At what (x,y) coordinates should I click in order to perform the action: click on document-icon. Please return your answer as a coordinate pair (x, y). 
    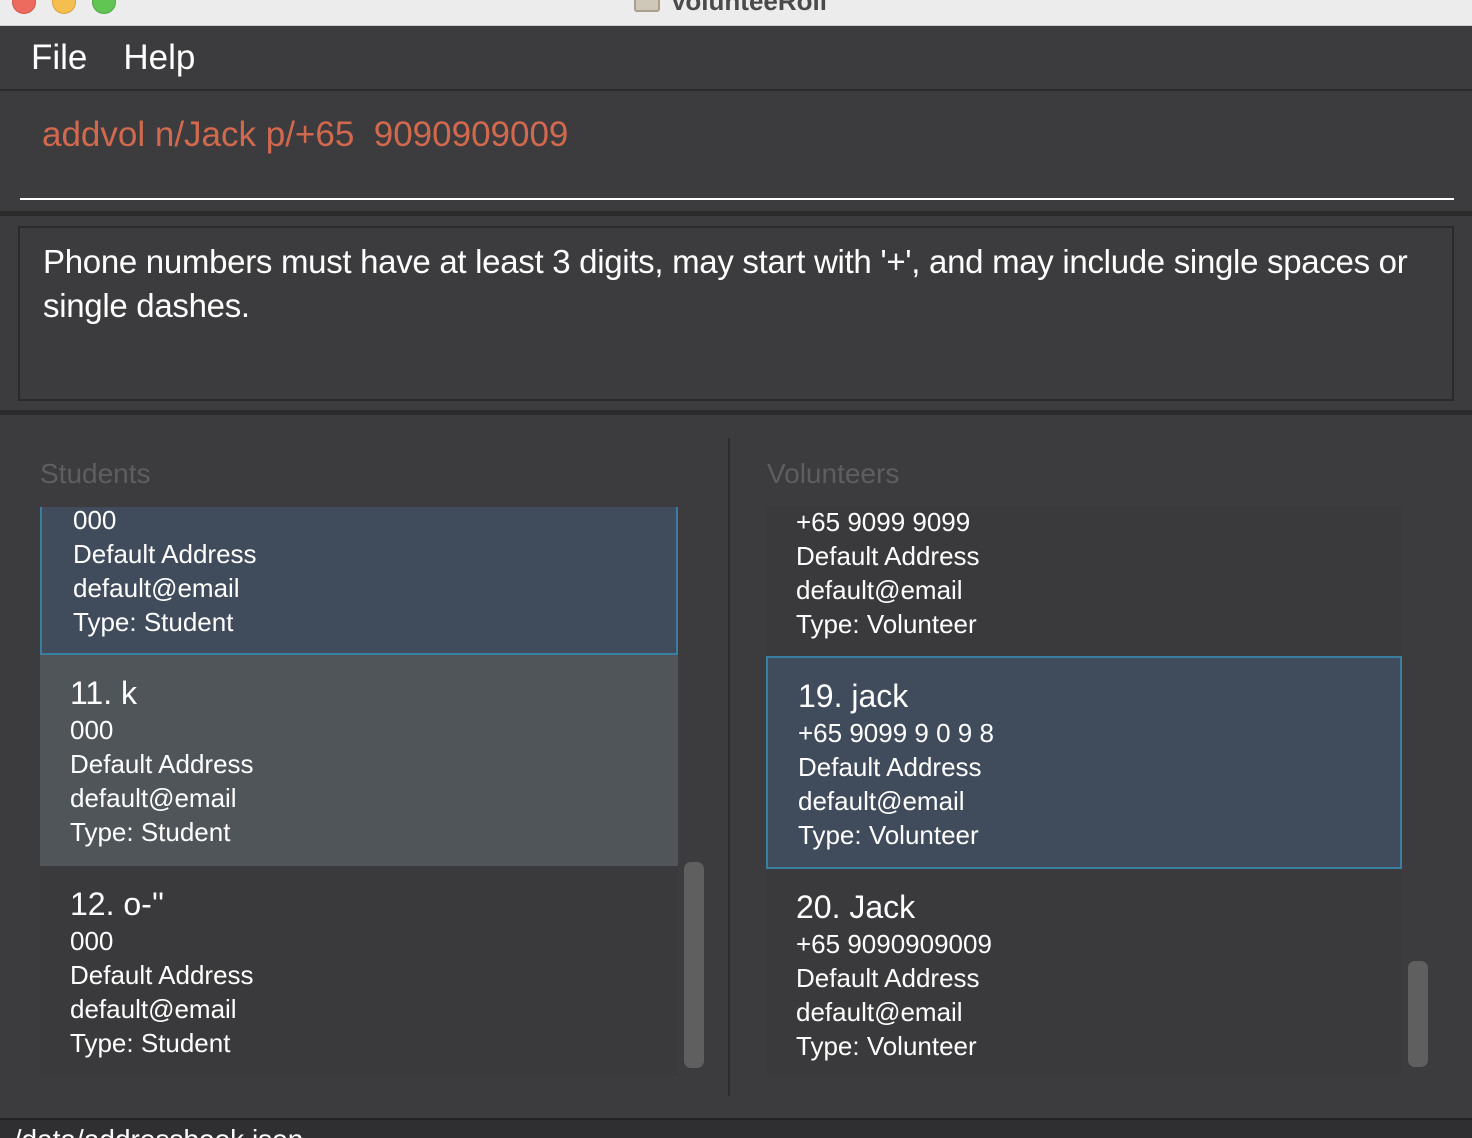
    Looking at the image, I should click on (647, 6).